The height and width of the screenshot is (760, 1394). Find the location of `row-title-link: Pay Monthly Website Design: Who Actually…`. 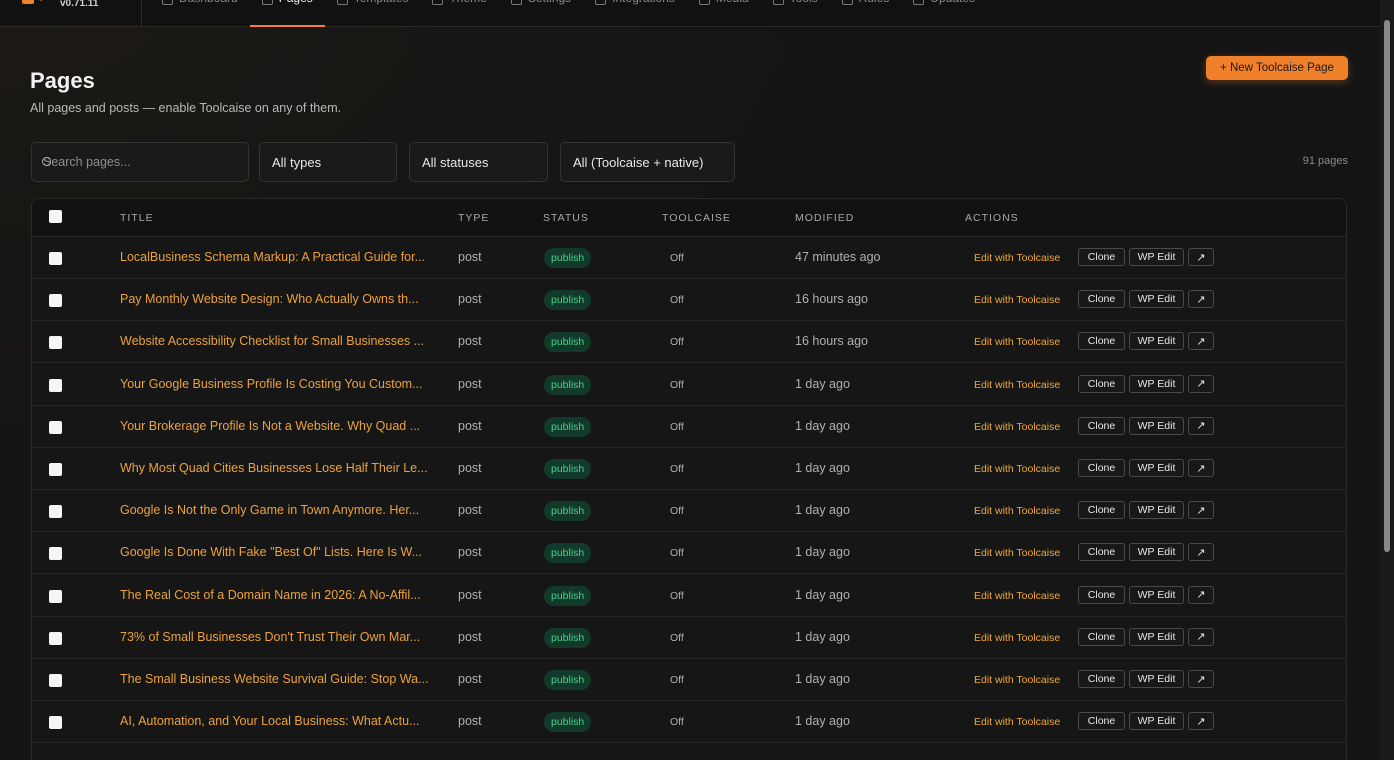

row-title-link: Pay Monthly Website Design: Who Actually… is located at coordinates (276, 299).